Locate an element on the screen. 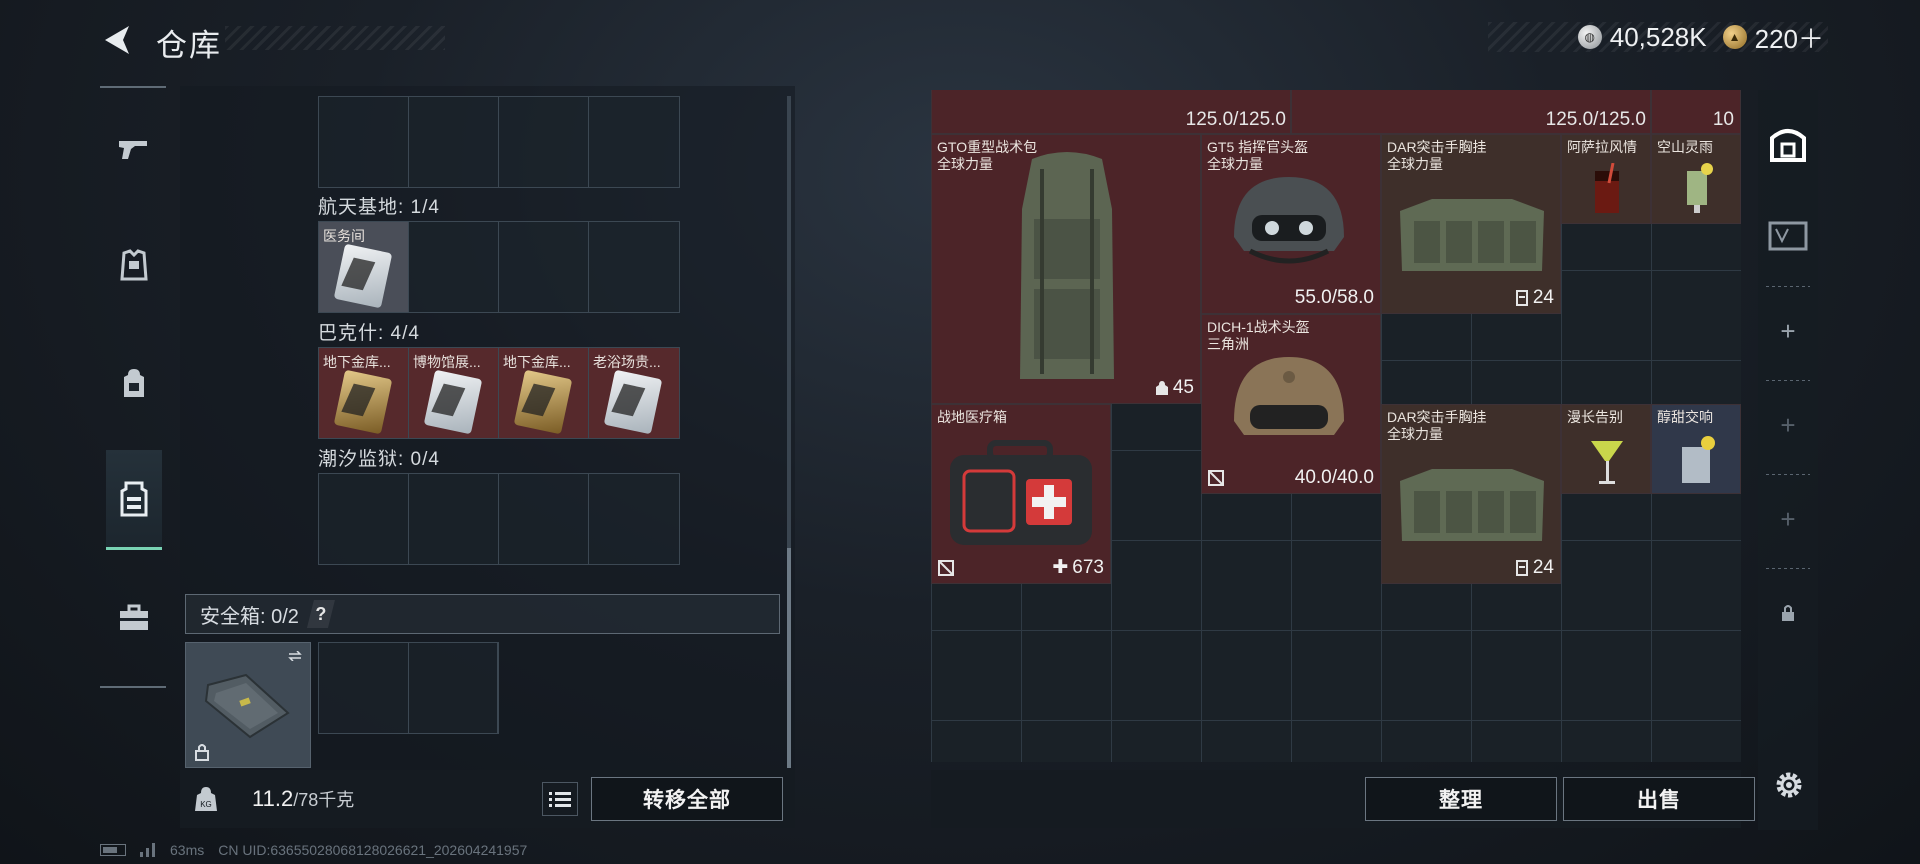 This screenshot has height=864, width=1920. safe-box-icon is located at coordinates (247, 706).